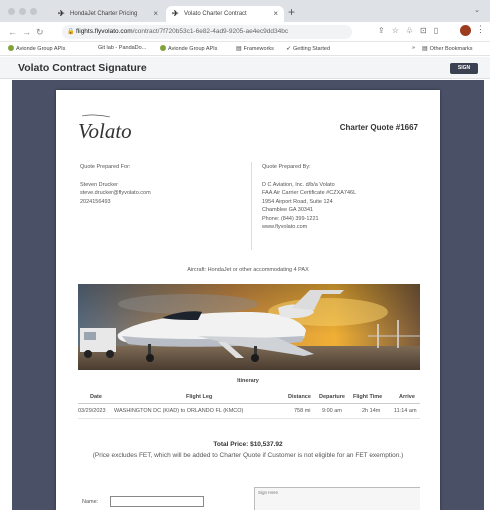 Image resolution: width=490 pixels, height=510 pixels. I want to click on itinerary-header-leg: Flight Leg, so click(199, 397).